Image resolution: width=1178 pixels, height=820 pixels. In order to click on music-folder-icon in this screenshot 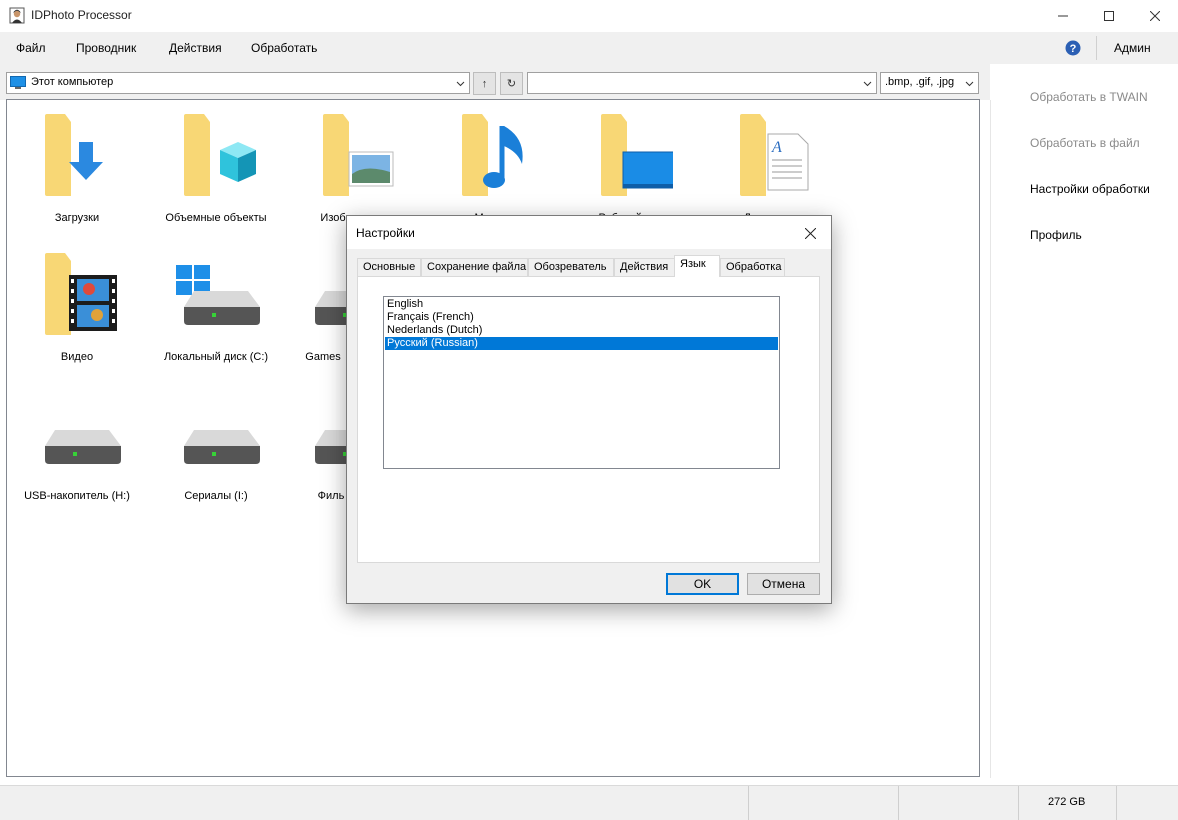, I will do `click(492, 155)`.